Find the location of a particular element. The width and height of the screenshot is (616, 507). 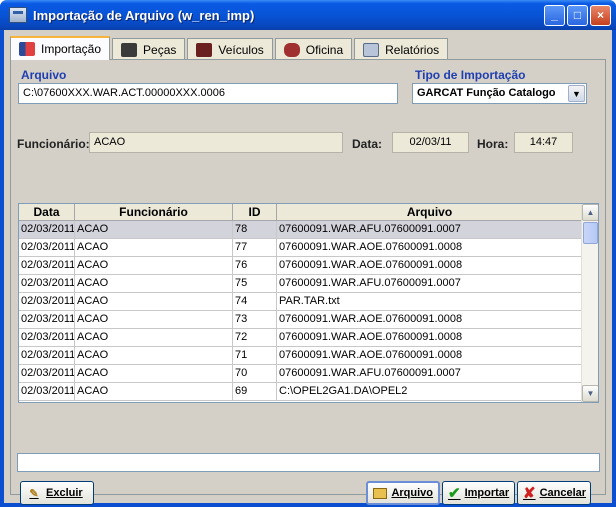

tab-veiculos: Veículos is located at coordinates (230, 49).